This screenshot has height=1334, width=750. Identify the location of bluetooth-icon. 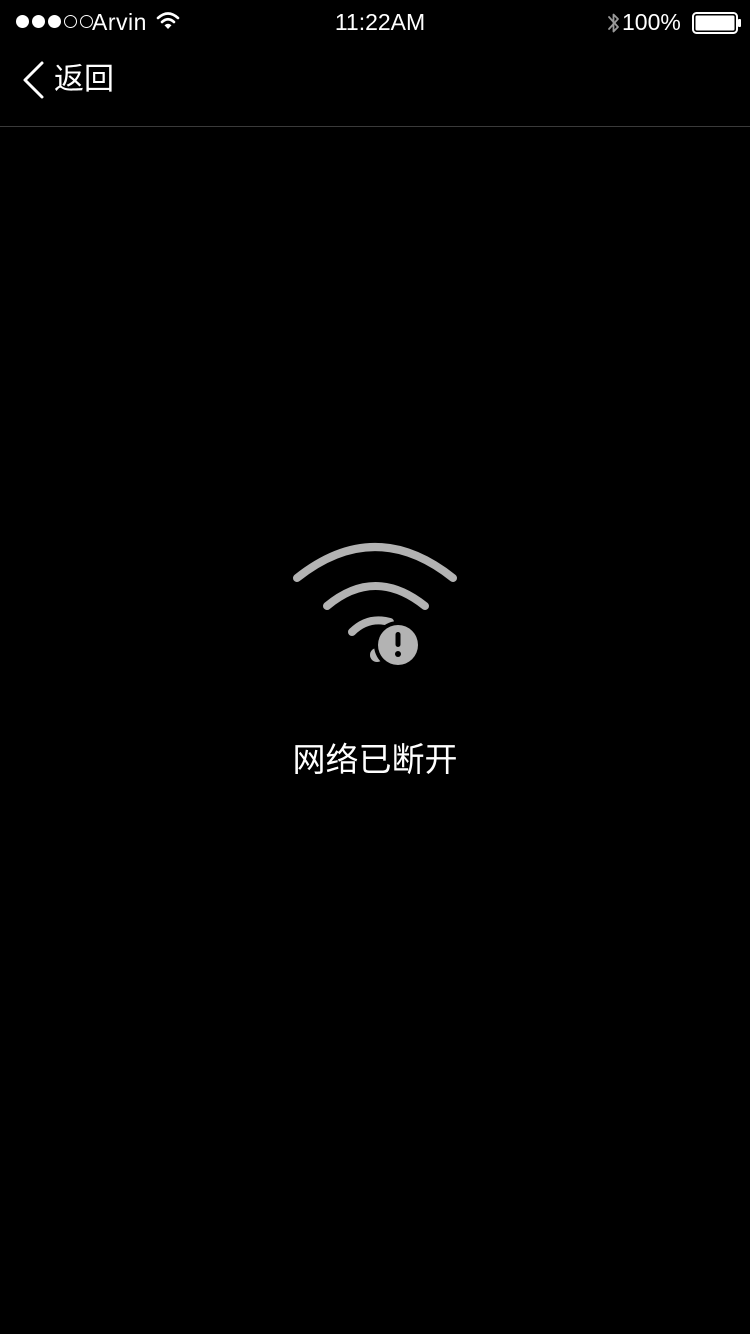
(613, 23).